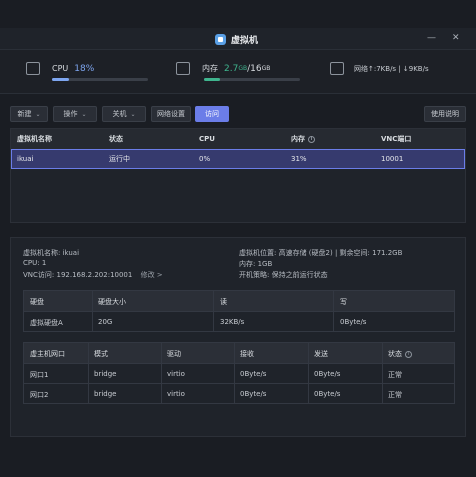  Describe the element at coordinates (39, 375) in the screenshot. I see `nic-name: 网口1` at that location.